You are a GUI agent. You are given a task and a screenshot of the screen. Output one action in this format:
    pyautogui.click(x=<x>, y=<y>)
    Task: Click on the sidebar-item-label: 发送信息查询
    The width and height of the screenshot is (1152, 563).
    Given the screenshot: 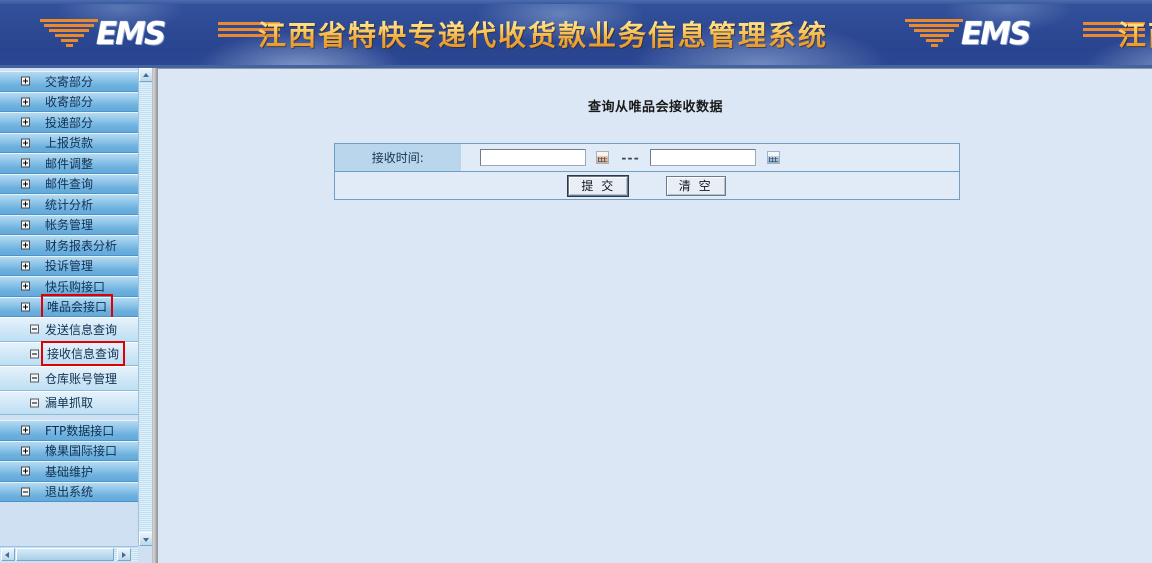 What is the action you would take?
    pyautogui.click(x=81, y=329)
    